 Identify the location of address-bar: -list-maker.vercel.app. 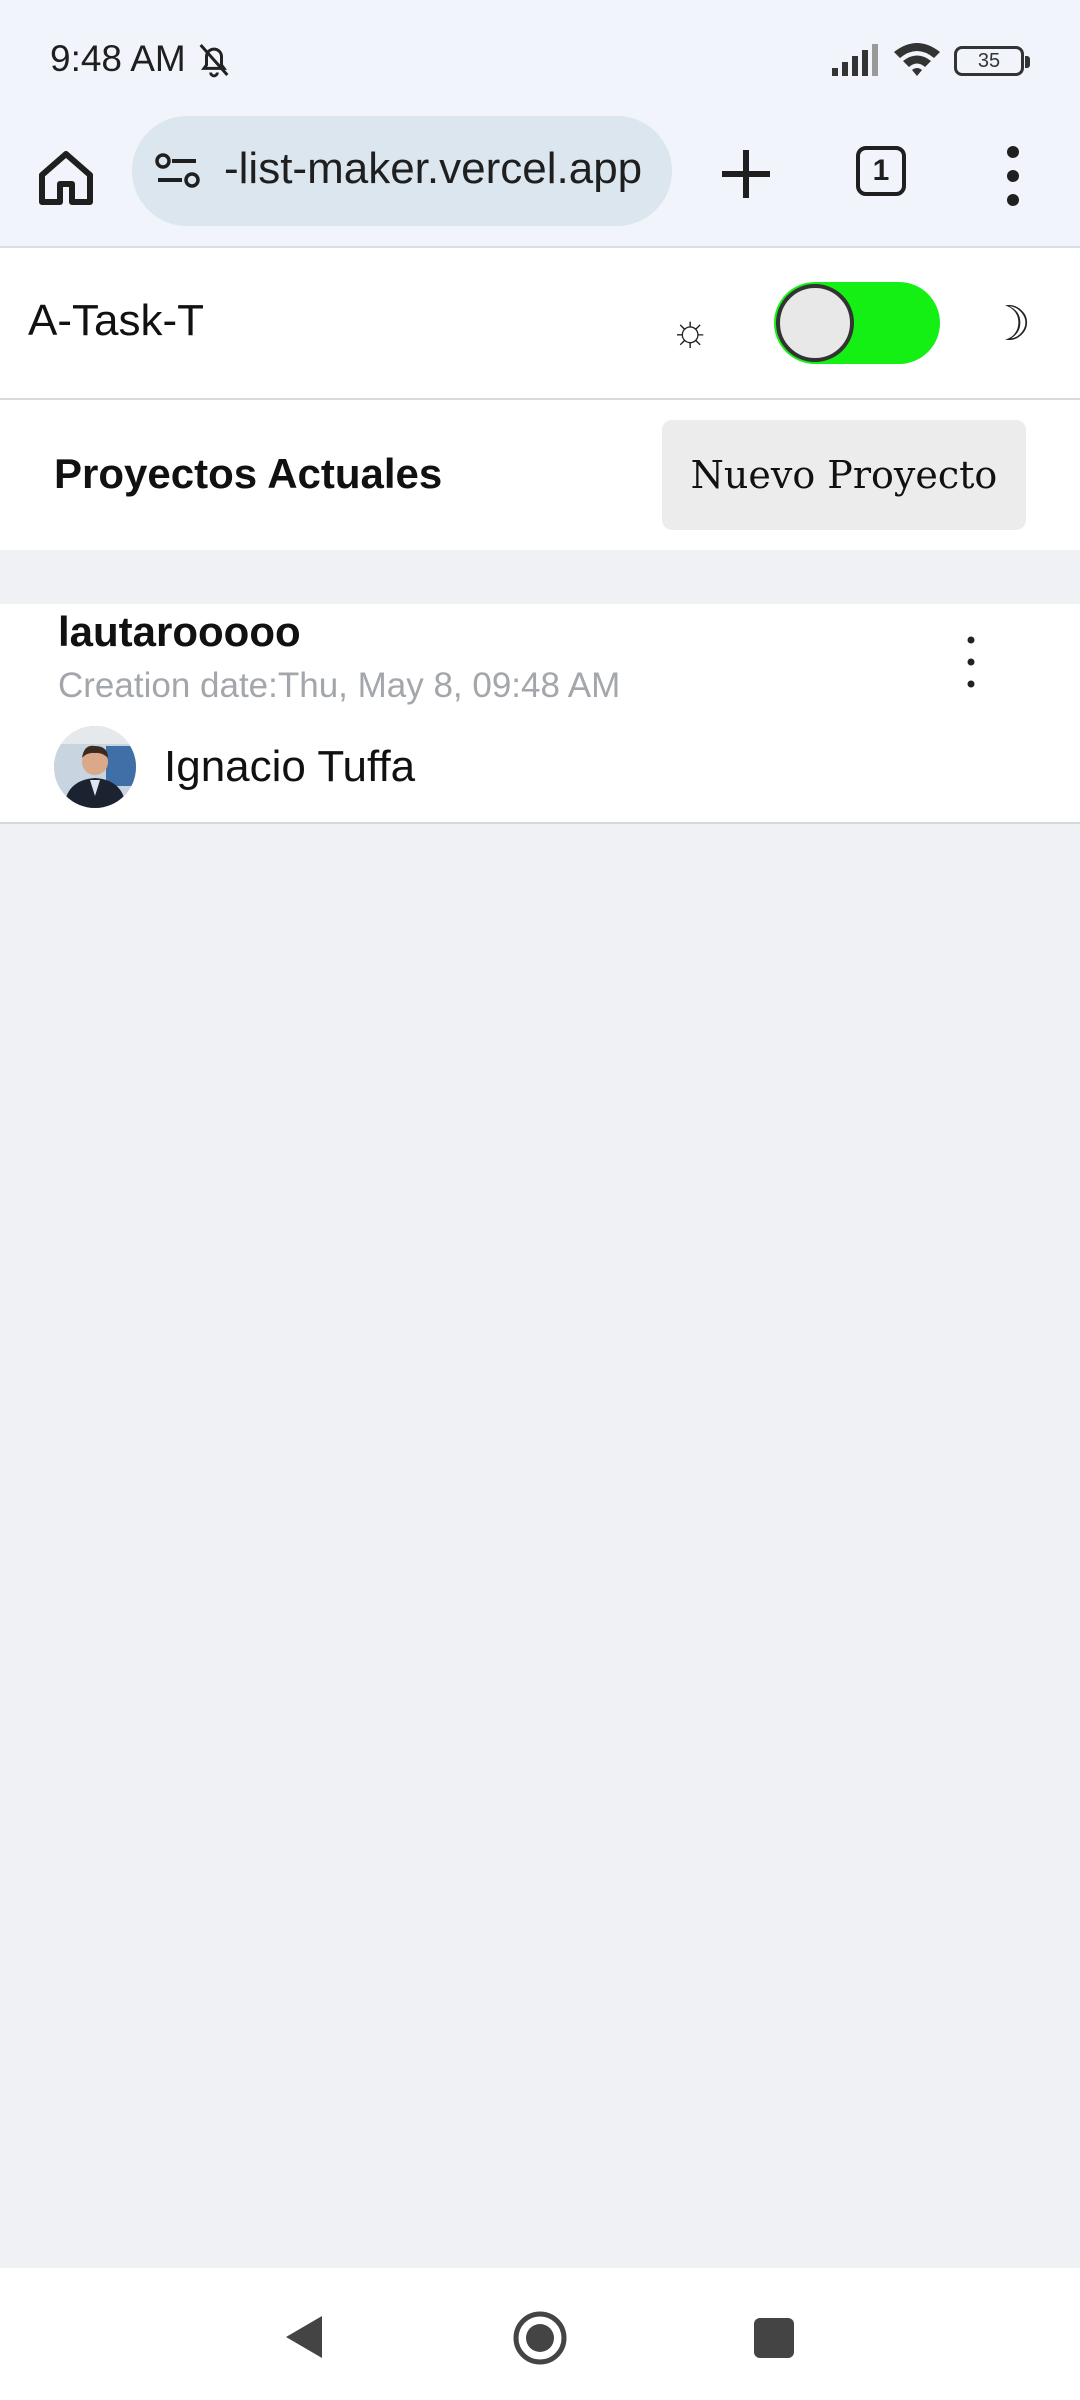
(402, 171).